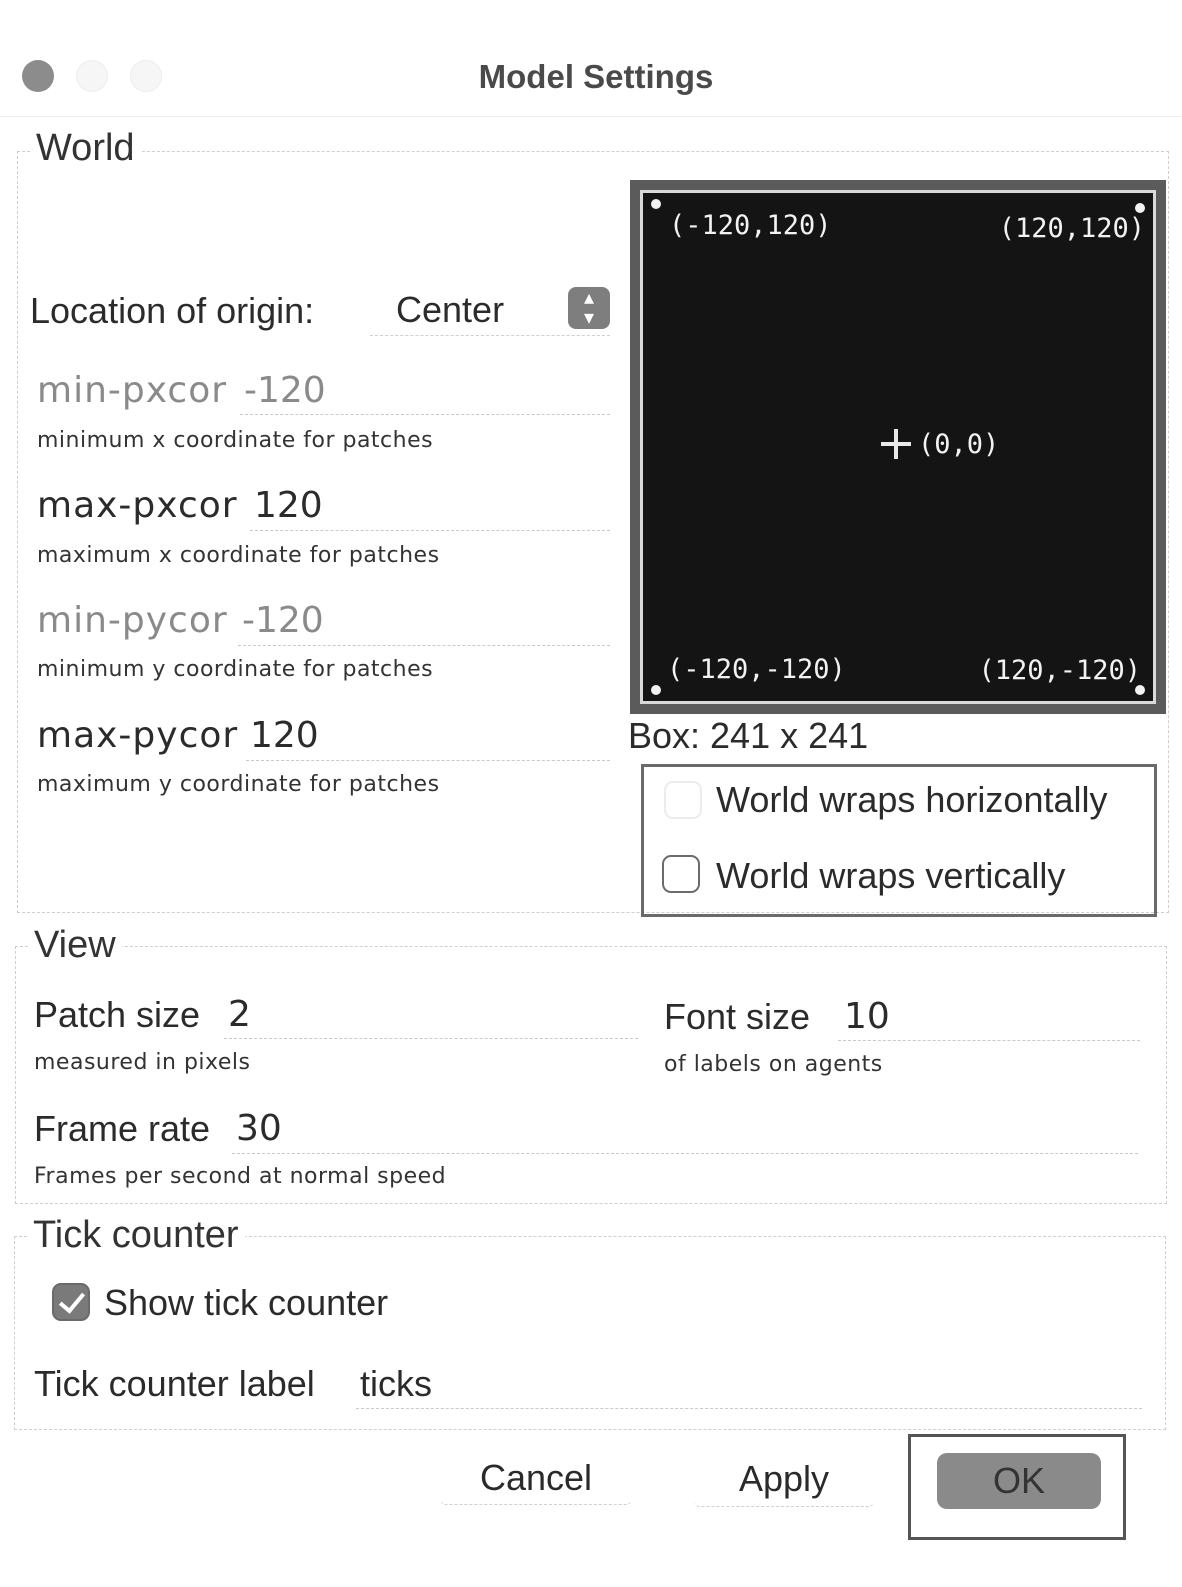 The image size is (1182, 1587). I want to click on frame-rate-label: Frame rate, so click(122, 1128).